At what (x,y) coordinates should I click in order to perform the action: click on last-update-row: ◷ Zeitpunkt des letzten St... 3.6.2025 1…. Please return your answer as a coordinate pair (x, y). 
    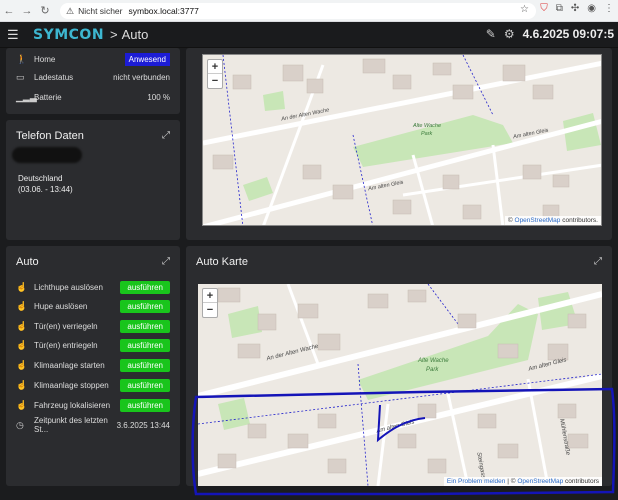
    Looking at the image, I should click on (93, 425).